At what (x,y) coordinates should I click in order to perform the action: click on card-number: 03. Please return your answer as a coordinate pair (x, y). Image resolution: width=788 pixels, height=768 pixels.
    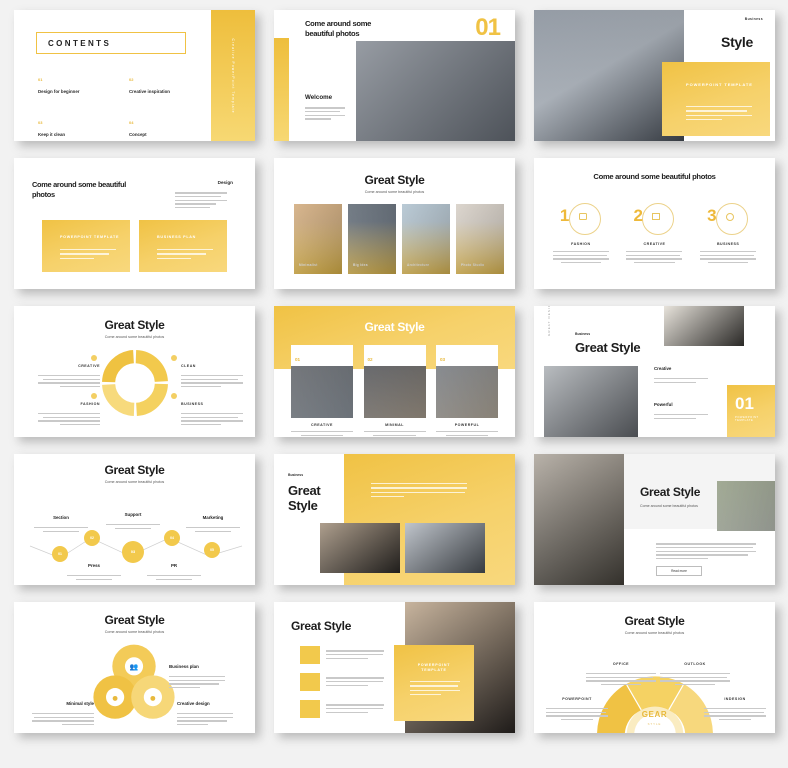
    Looking at the image, I should click on (443, 359).